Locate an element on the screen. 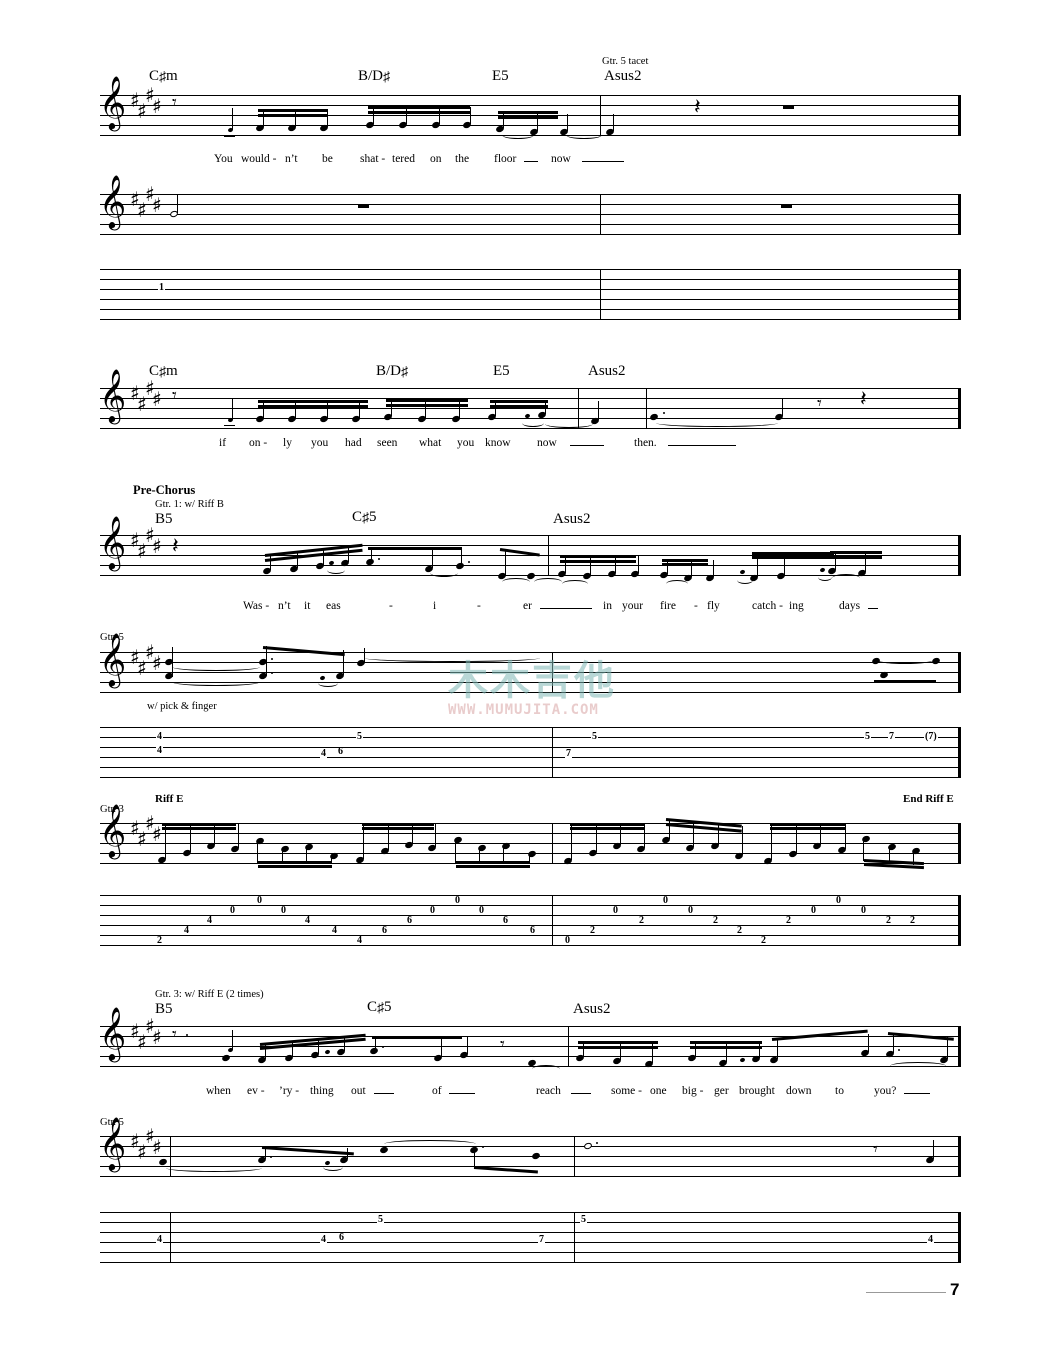  chord-symbol: B5 is located at coordinates (164, 1009).